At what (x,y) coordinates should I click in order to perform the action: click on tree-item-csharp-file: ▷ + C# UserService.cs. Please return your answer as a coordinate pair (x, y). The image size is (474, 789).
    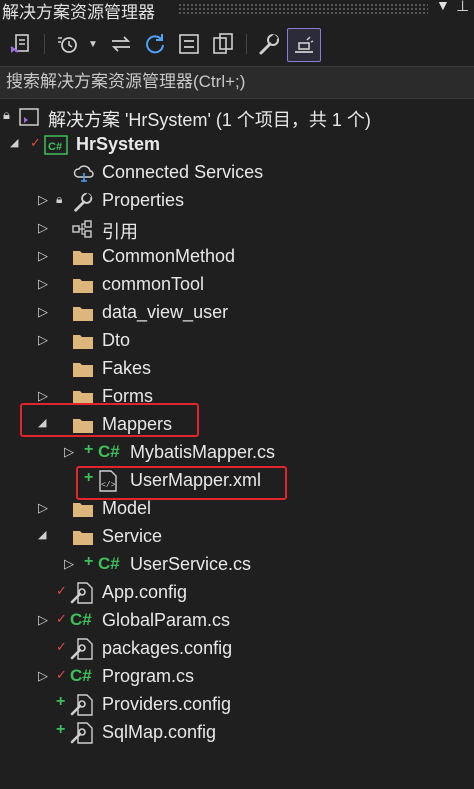
    Looking at the image, I should click on (237, 565).